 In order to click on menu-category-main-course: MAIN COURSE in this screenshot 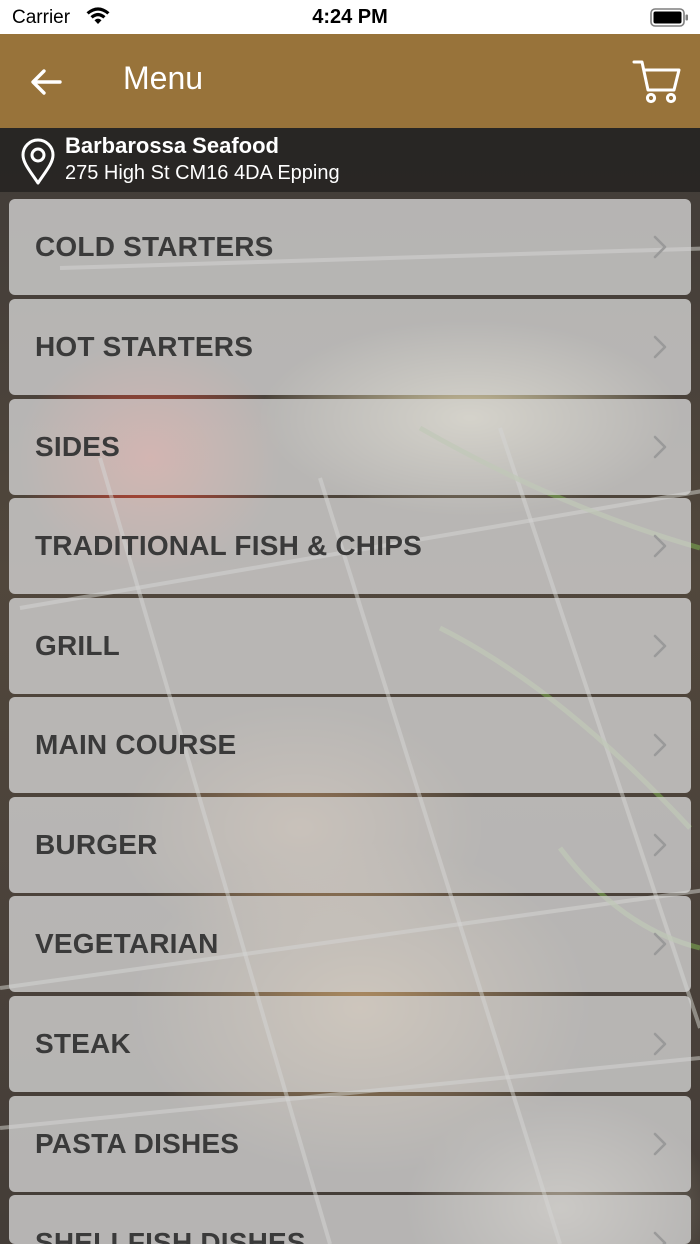, I will do `click(350, 745)`.